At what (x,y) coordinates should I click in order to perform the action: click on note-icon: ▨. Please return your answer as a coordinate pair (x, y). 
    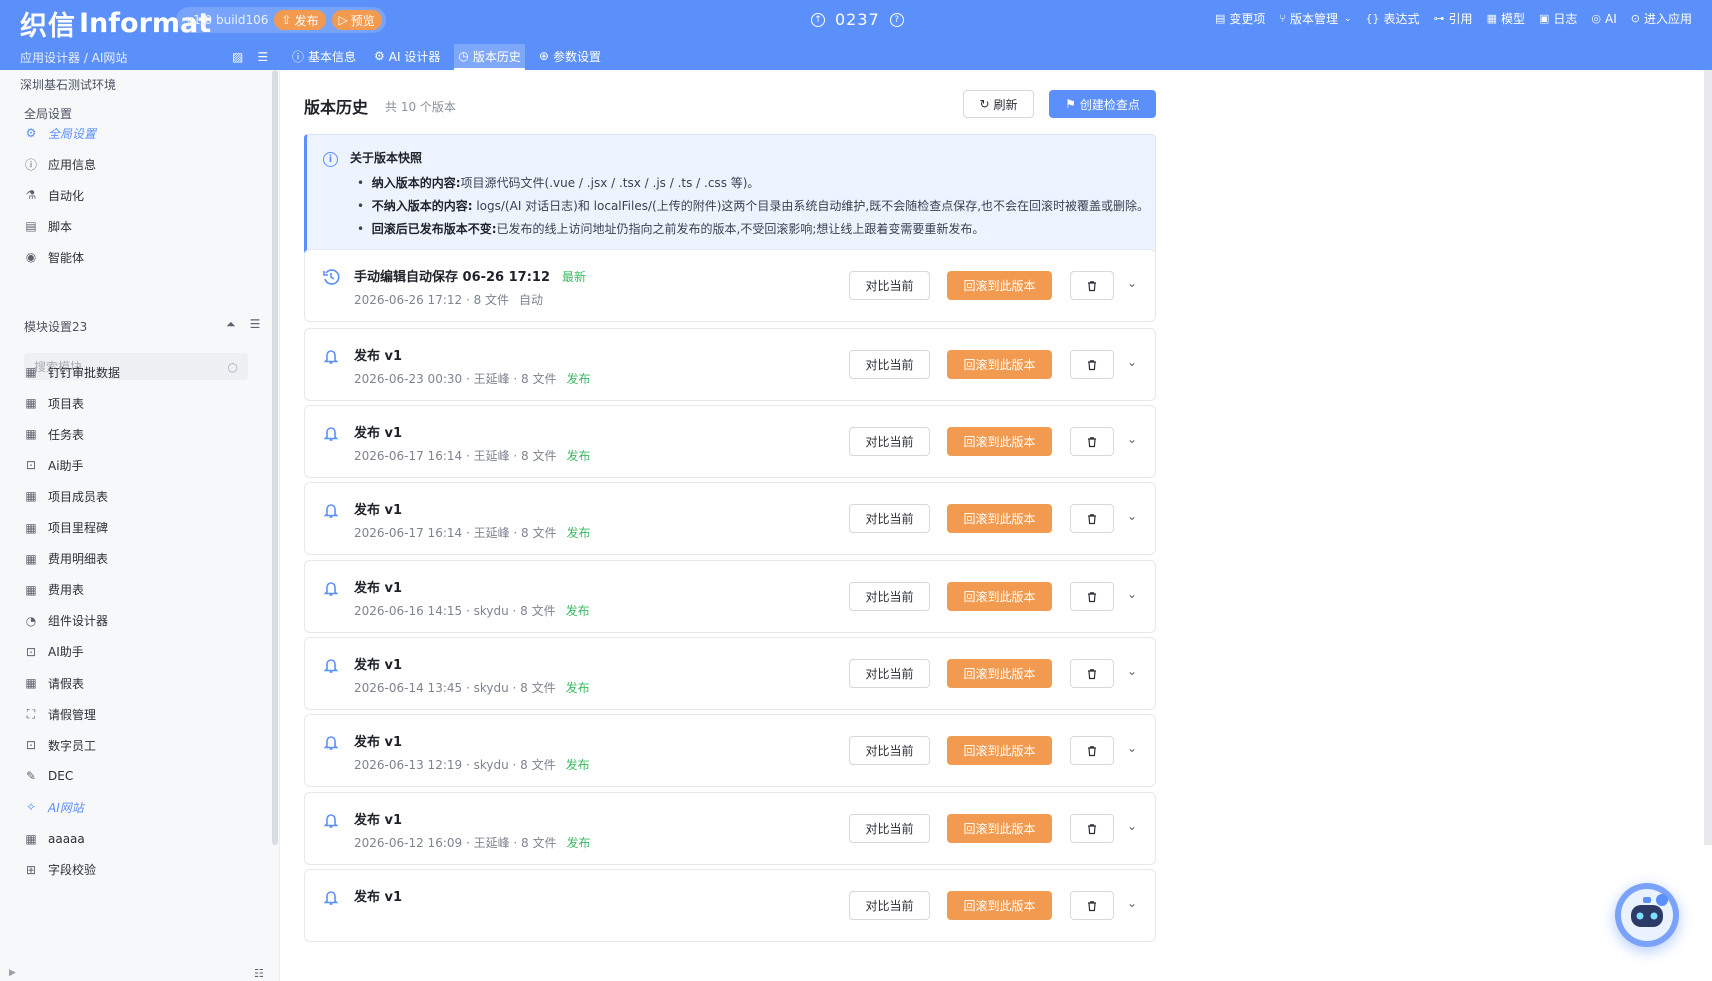
    Looking at the image, I should click on (237, 57).